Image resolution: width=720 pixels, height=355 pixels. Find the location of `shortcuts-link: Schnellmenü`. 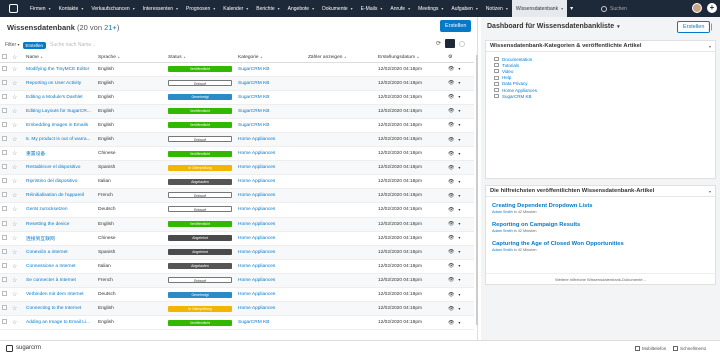

shortcuts-link: Schnellmenü is located at coordinates (689, 348).